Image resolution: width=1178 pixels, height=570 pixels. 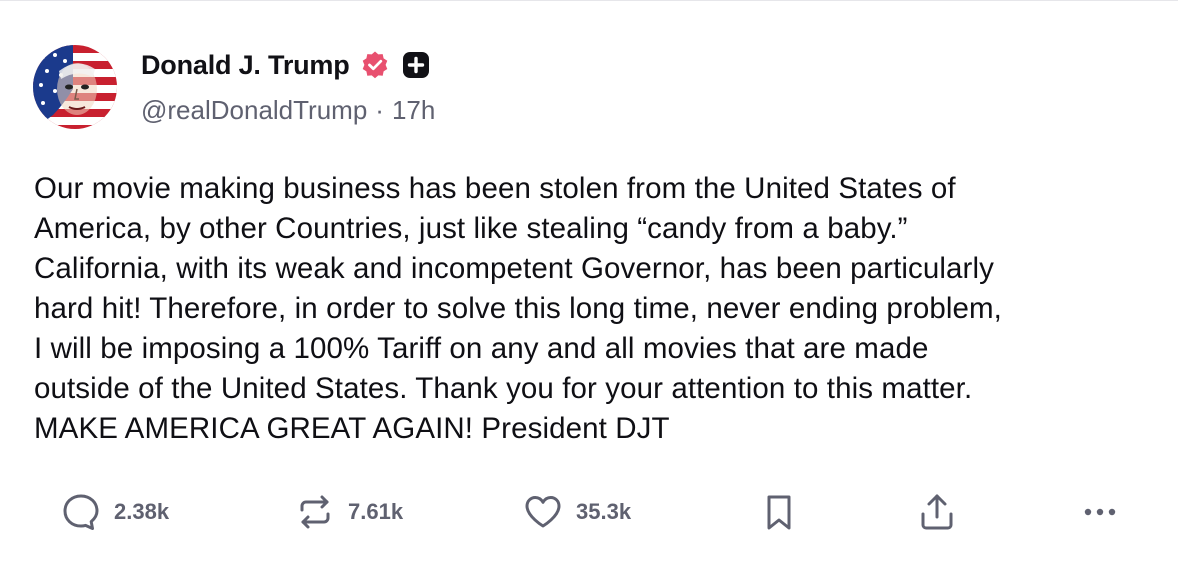 I want to click on avatar-image, so click(x=75, y=87).